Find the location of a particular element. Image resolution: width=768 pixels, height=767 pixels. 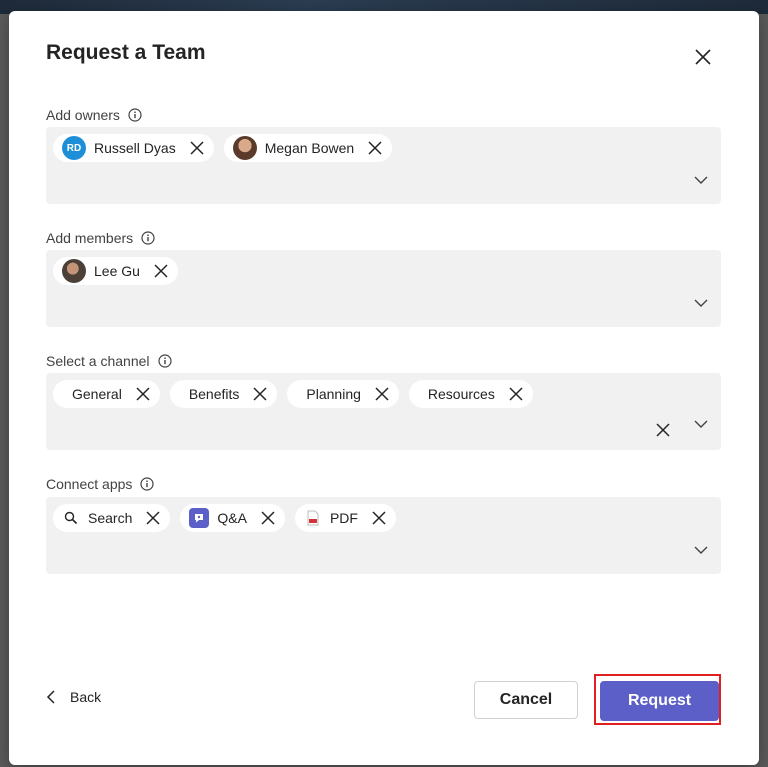

channel-chip: Planning is located at coordinates (343, 394).